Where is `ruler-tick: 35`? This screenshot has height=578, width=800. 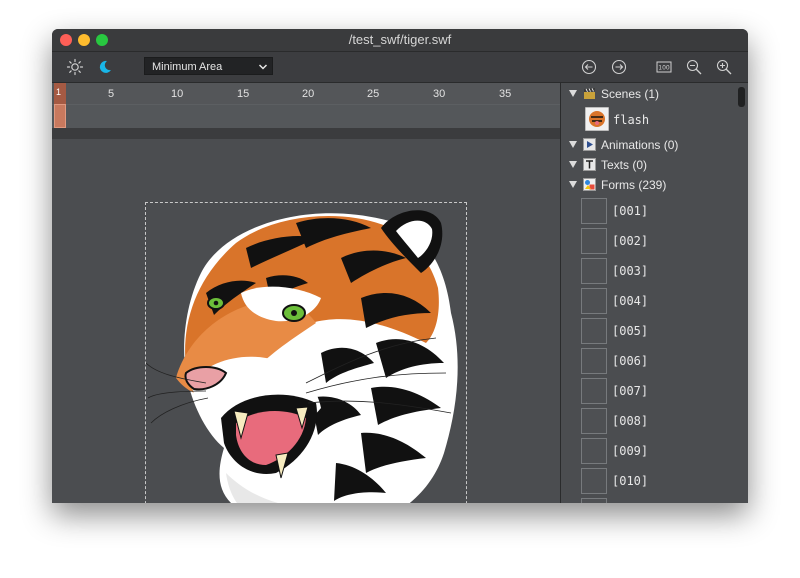
ruler-tick: 35 is located at coordinates (505, 94).